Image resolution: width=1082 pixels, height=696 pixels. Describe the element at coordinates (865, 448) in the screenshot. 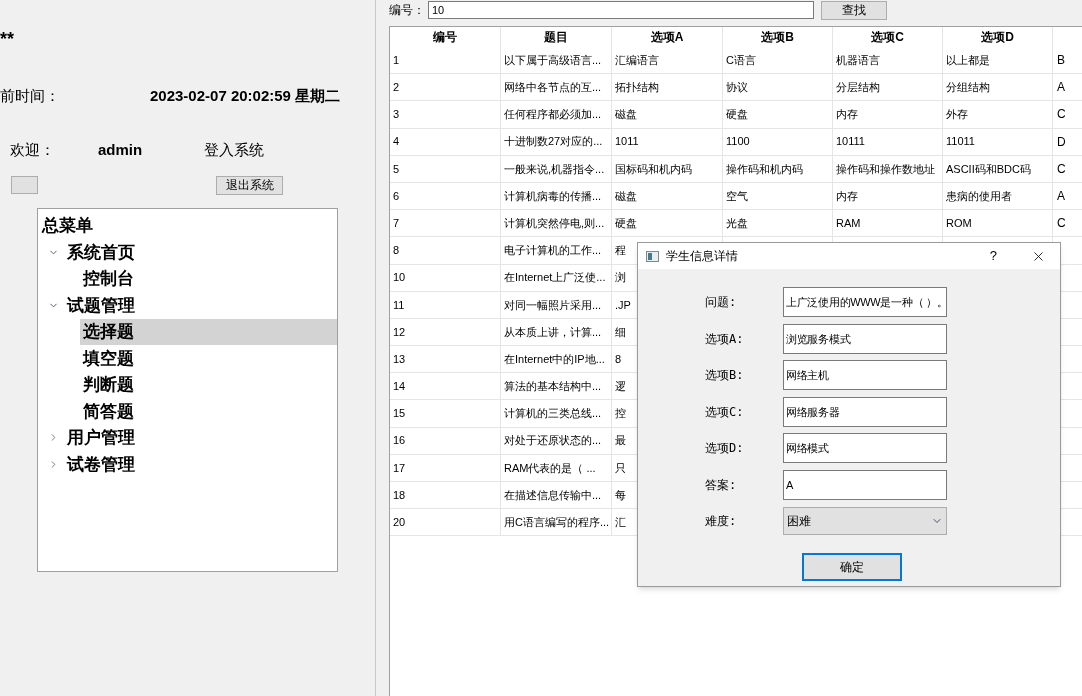

I see `input-field: 网络模式` at that location.